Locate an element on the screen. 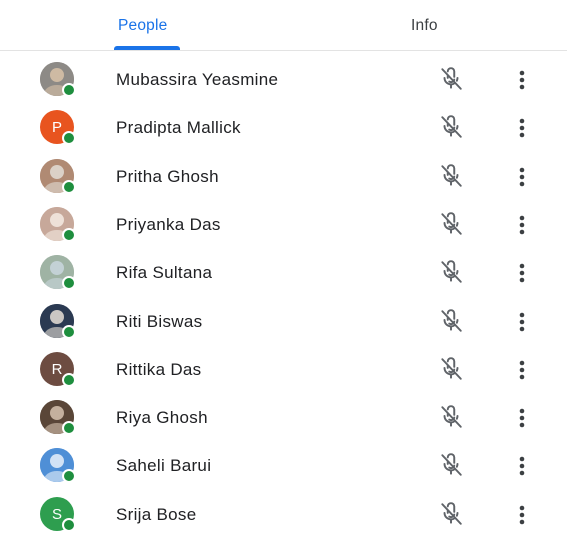 The height and width of the screenshot is (539, 567). tab-people: People is located at coordinates (142, 26).